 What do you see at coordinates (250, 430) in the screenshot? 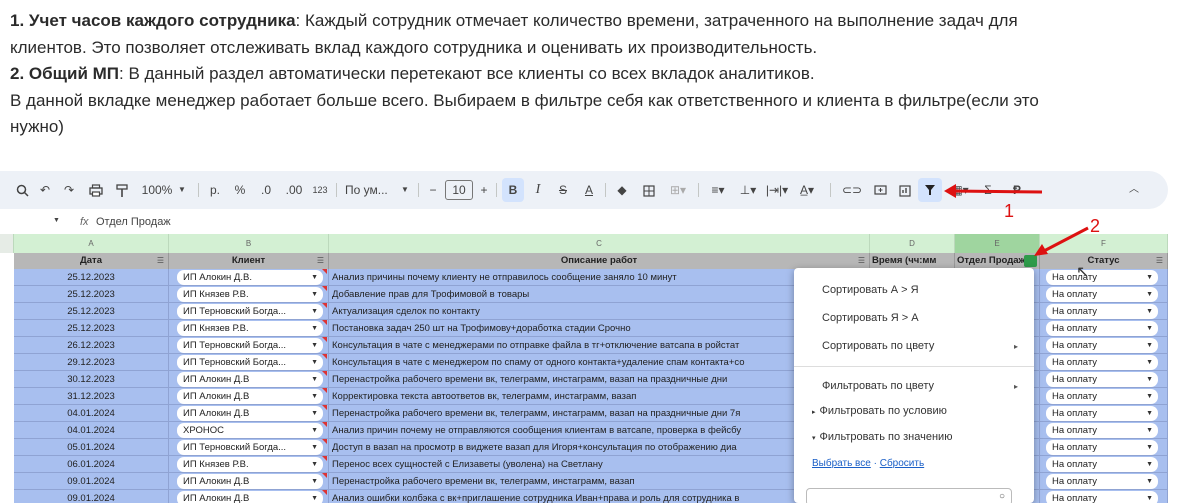
I see `client-dropdown: ХРОНОС ▼` at bounding box center [250, 430].